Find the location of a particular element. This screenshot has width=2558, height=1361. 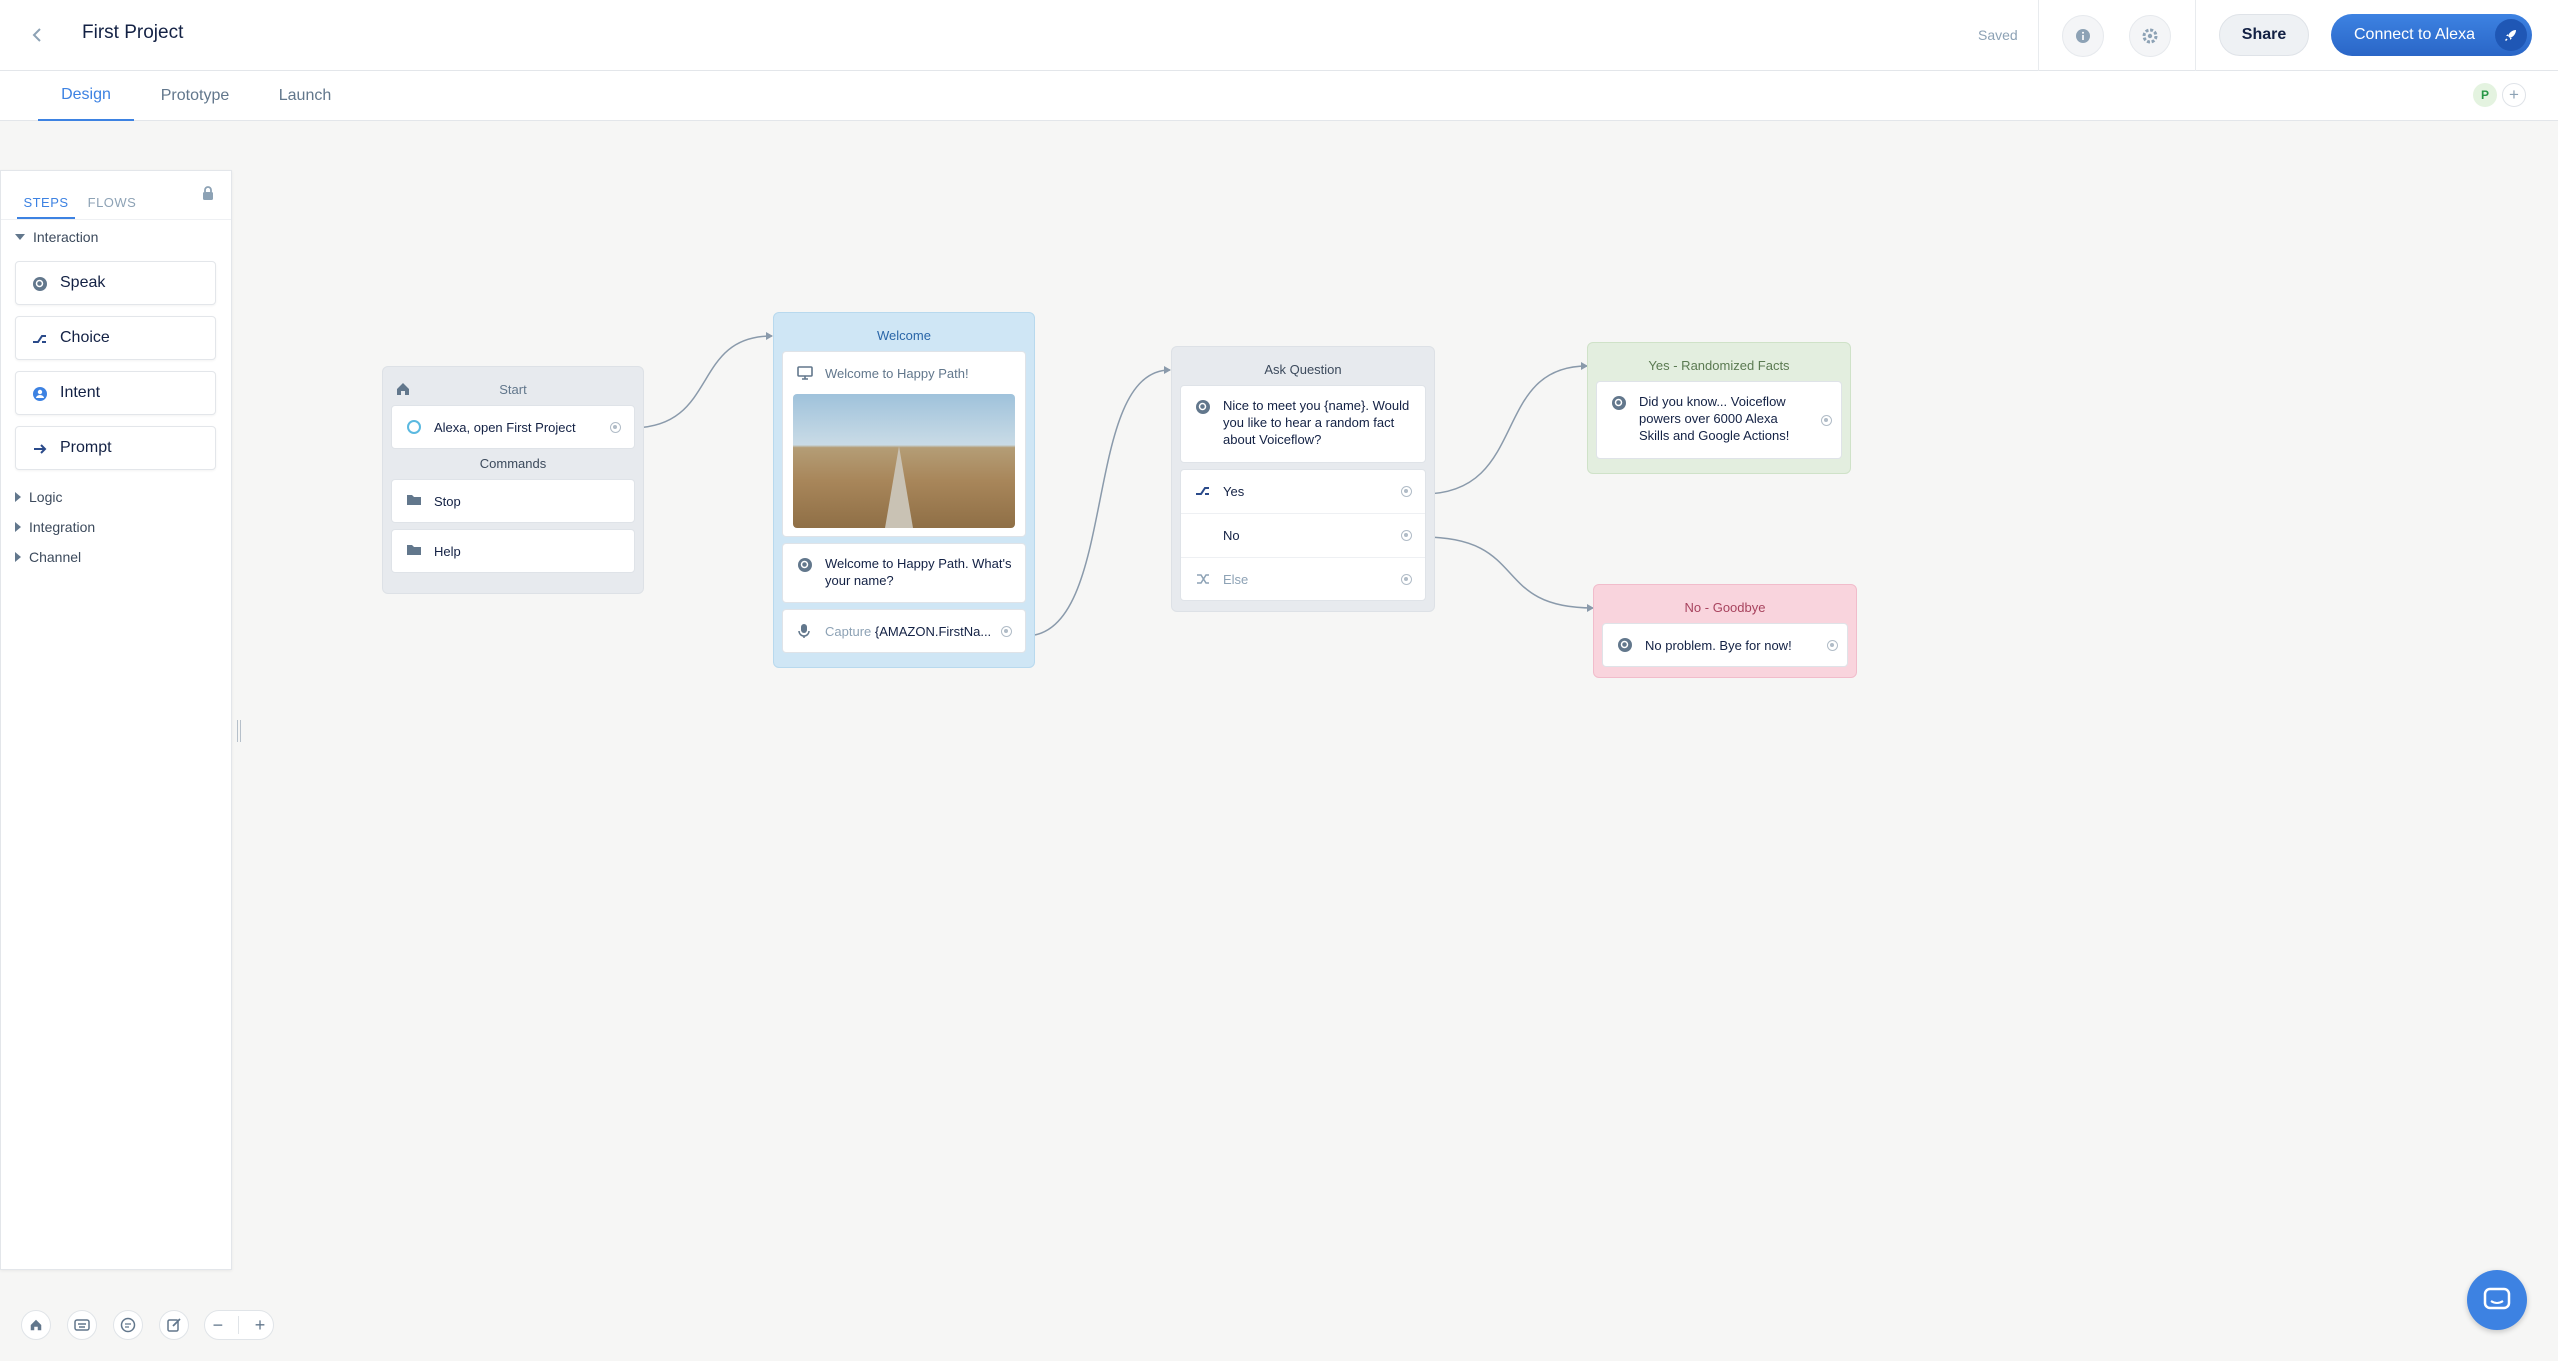

step-label: Prompt is located at coordinates (86, 447).